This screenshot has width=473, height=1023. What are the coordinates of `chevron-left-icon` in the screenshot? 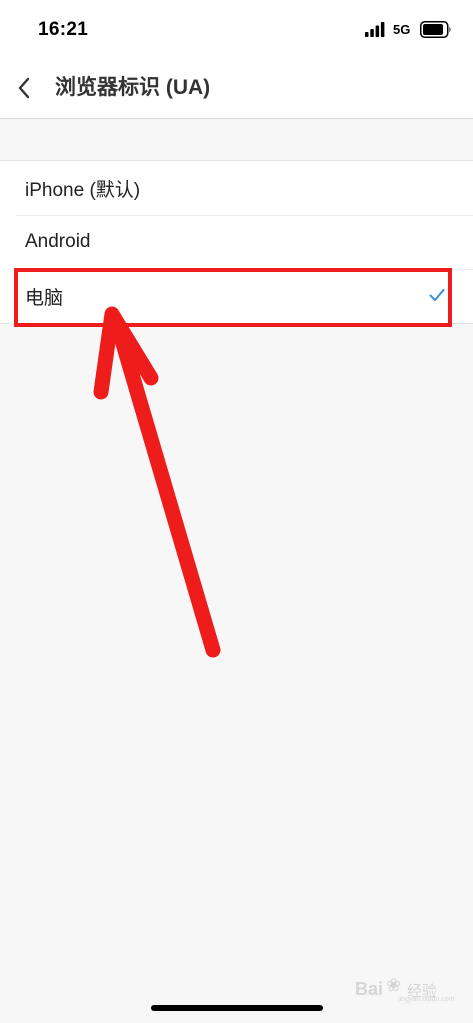 It's located at (24, 88).